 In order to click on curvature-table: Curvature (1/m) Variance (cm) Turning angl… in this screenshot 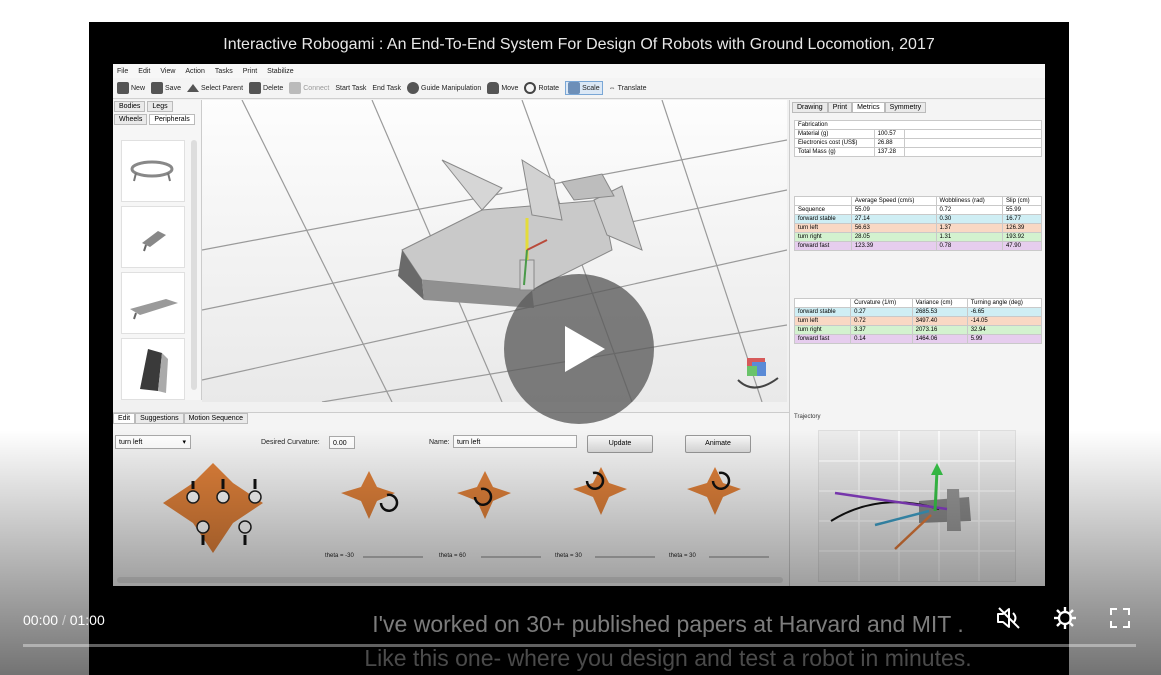, I will do `click(918, 321)`.